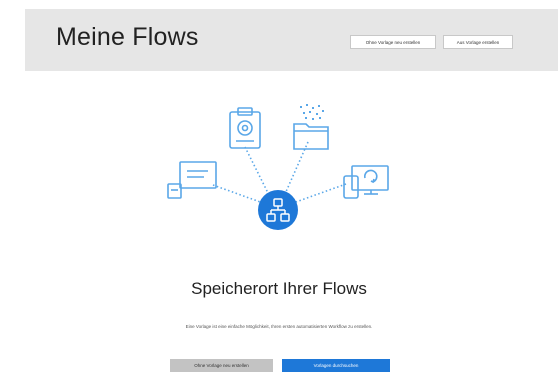 The image size is (558, 372). What do you see at coordinates (245, 128) in the screenshot?
I see `clipboard-icon` at bounding box center [245, 128].